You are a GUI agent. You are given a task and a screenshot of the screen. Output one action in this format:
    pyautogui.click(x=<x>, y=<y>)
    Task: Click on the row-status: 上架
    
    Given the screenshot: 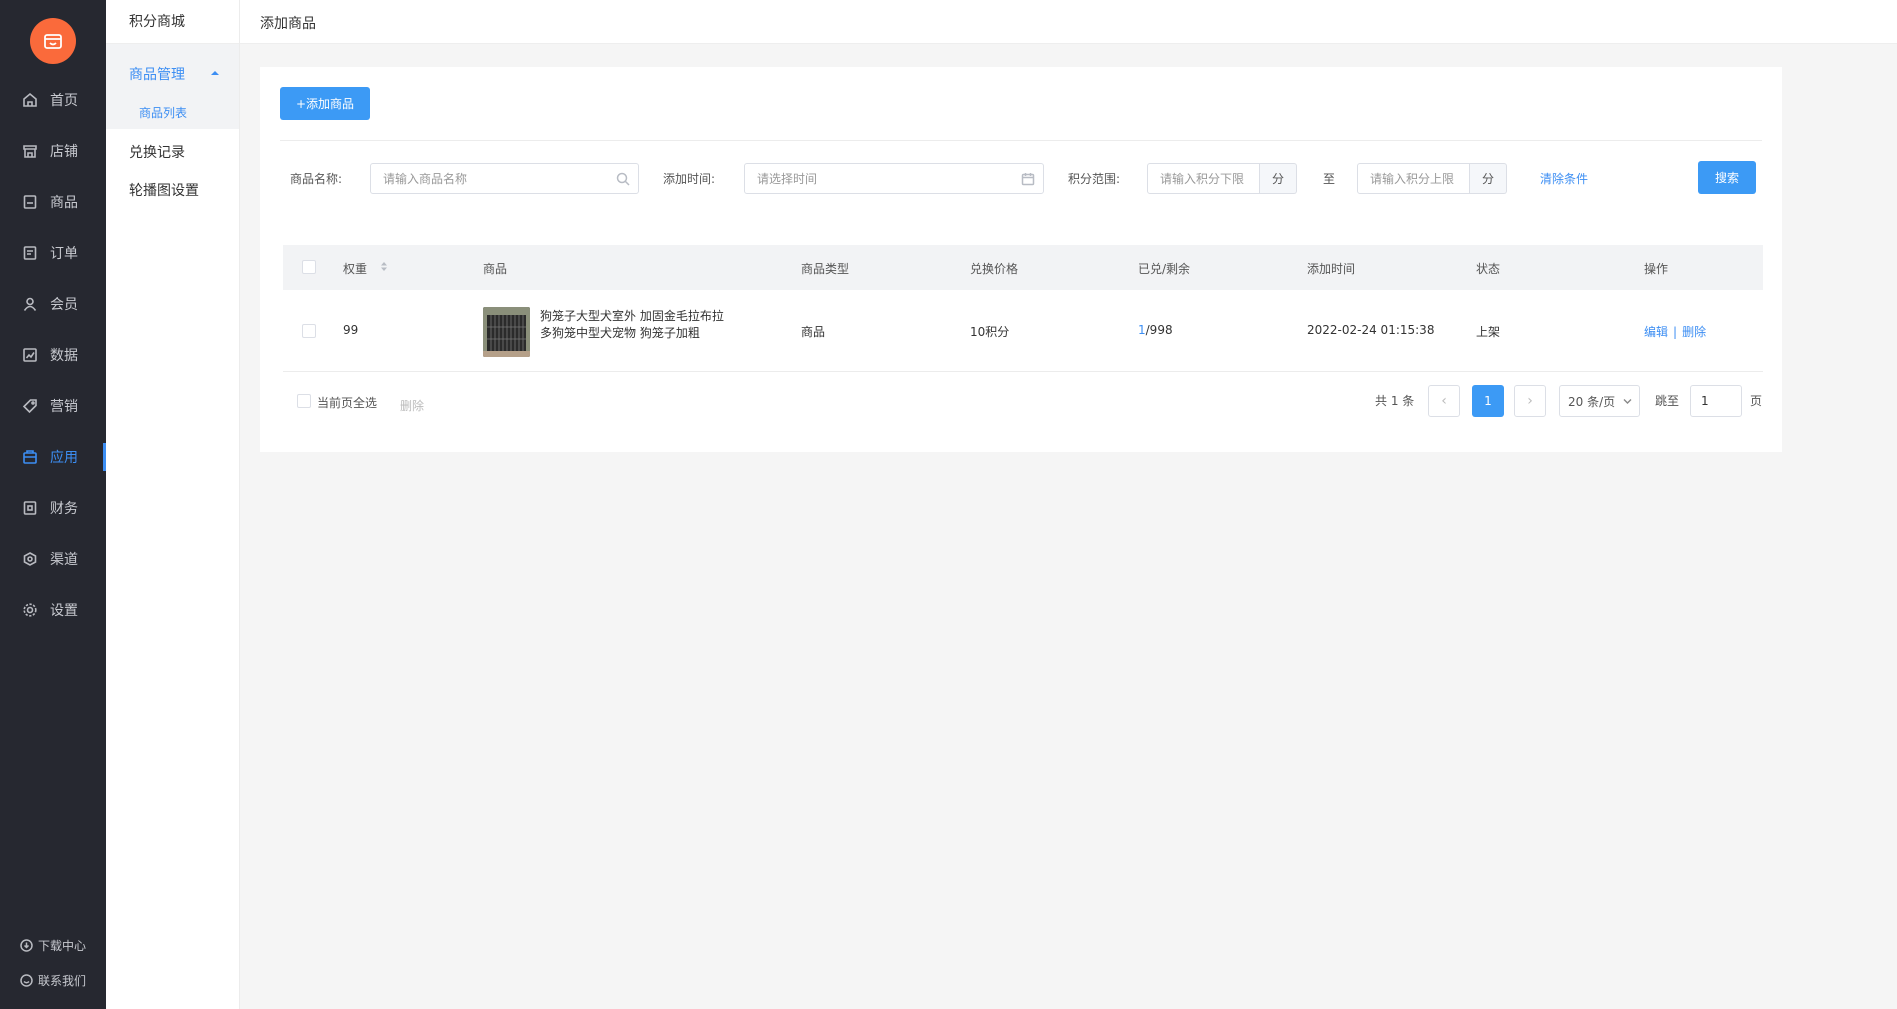 What is the action you would take?
    pyautogui.click(x=1488, y=332)
    